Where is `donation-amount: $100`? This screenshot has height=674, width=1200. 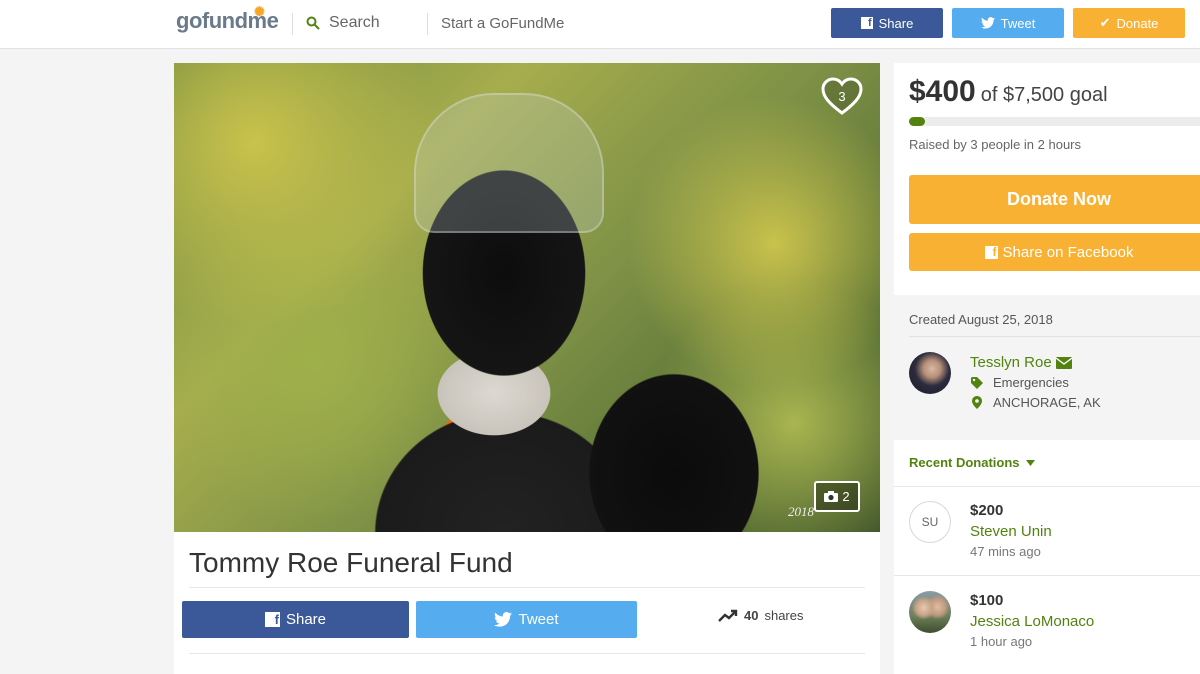
donation-amount: $100 is located at coordinates (987, 600).